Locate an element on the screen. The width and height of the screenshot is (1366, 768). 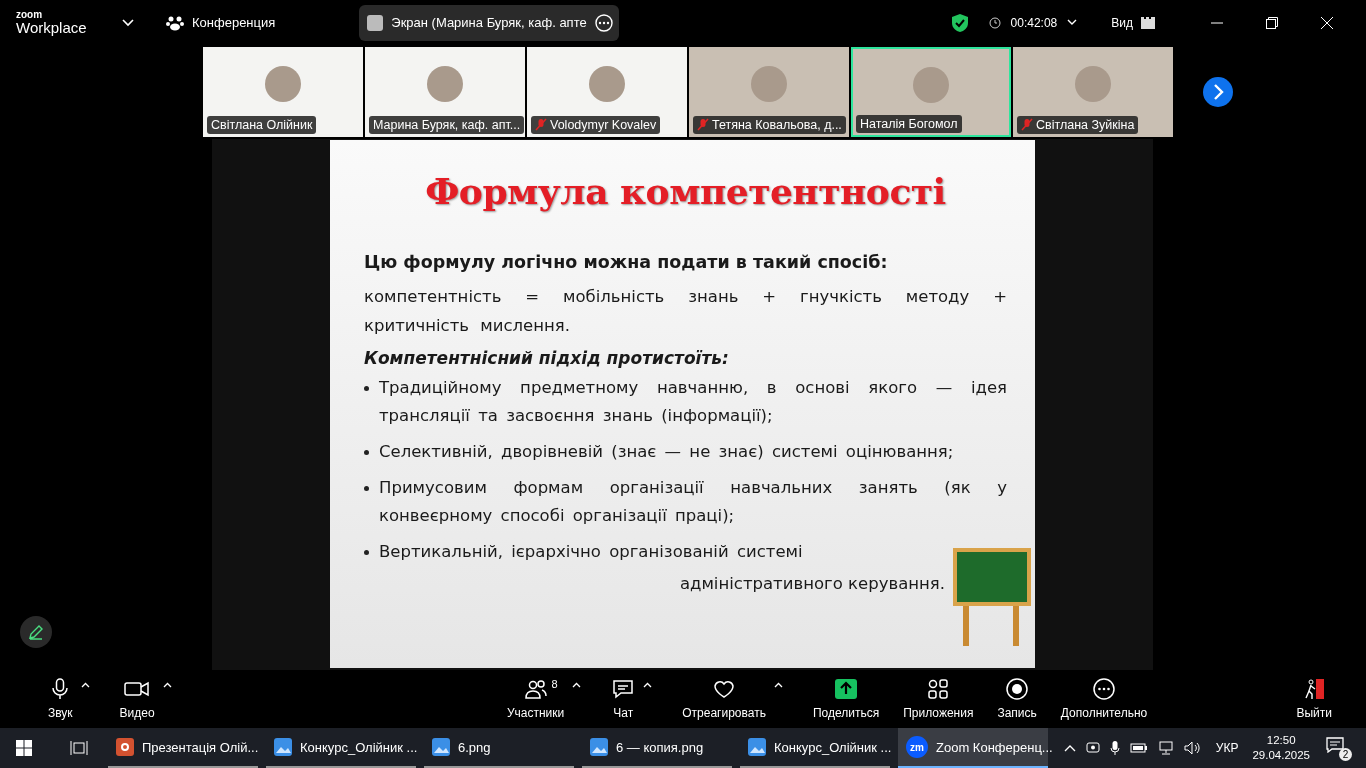
toolbar-button: Дополнительно is located at coordinates (1104, 699).